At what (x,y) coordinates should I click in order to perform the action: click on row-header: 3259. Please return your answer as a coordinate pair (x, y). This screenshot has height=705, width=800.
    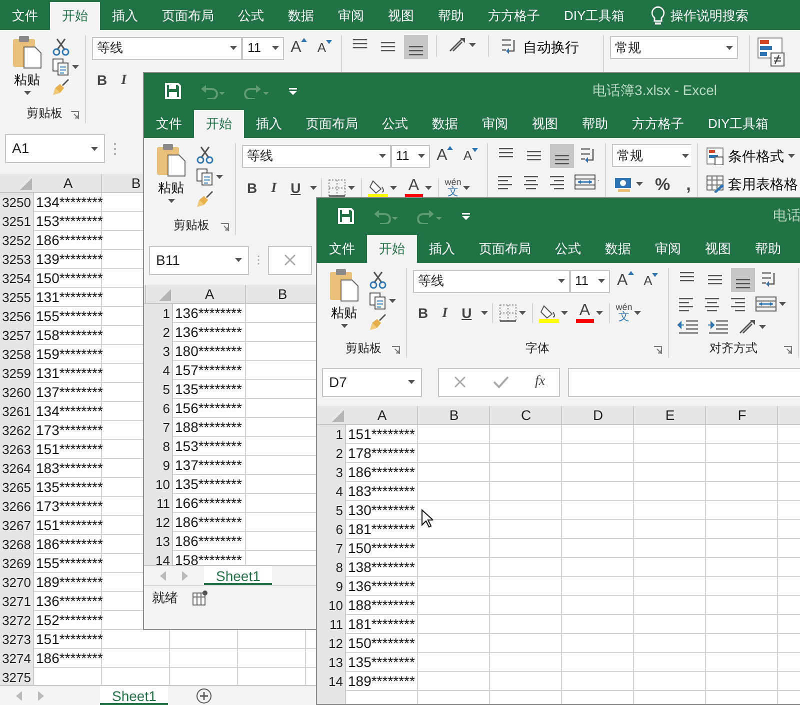
    Looking at the image, I should click on (16, 374).